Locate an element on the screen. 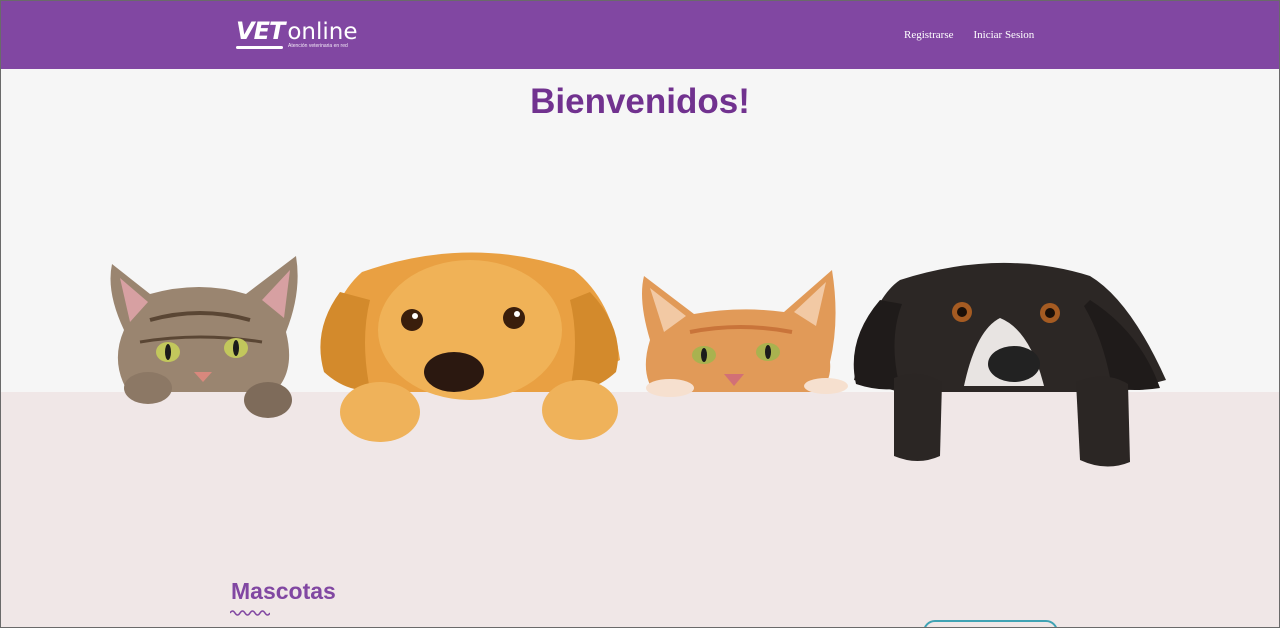 The image size is (1280, 628). black-white-dog-illustration is located at coordinates (1009, 364).